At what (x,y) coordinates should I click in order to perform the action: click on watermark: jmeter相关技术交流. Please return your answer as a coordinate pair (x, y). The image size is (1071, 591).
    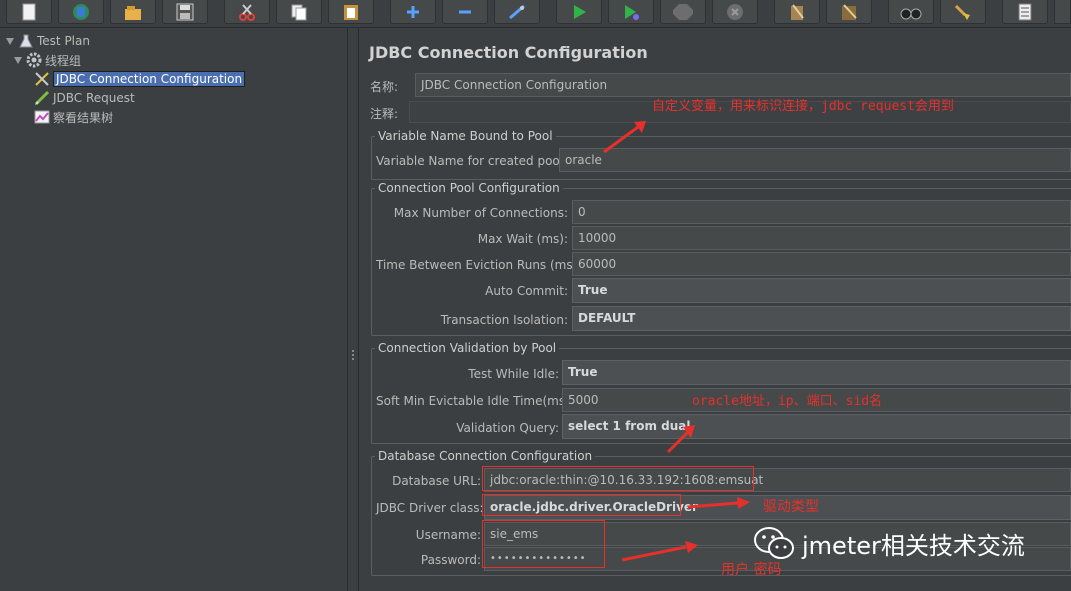
    Looking at the image, I should click on (888, 543).